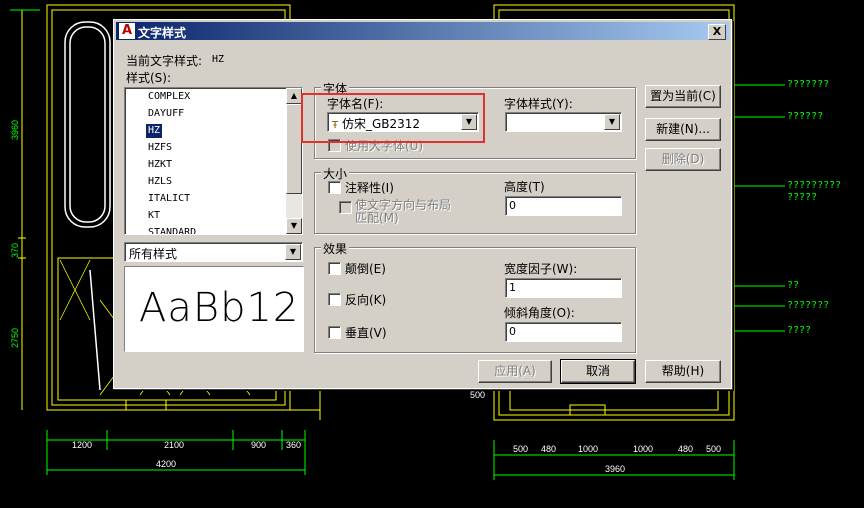 The width and height of the screenshot is (864, 508). Describe the element at coordinates (219, 308) in the screenshot. I see `preview-text: AaBb12` at that location.